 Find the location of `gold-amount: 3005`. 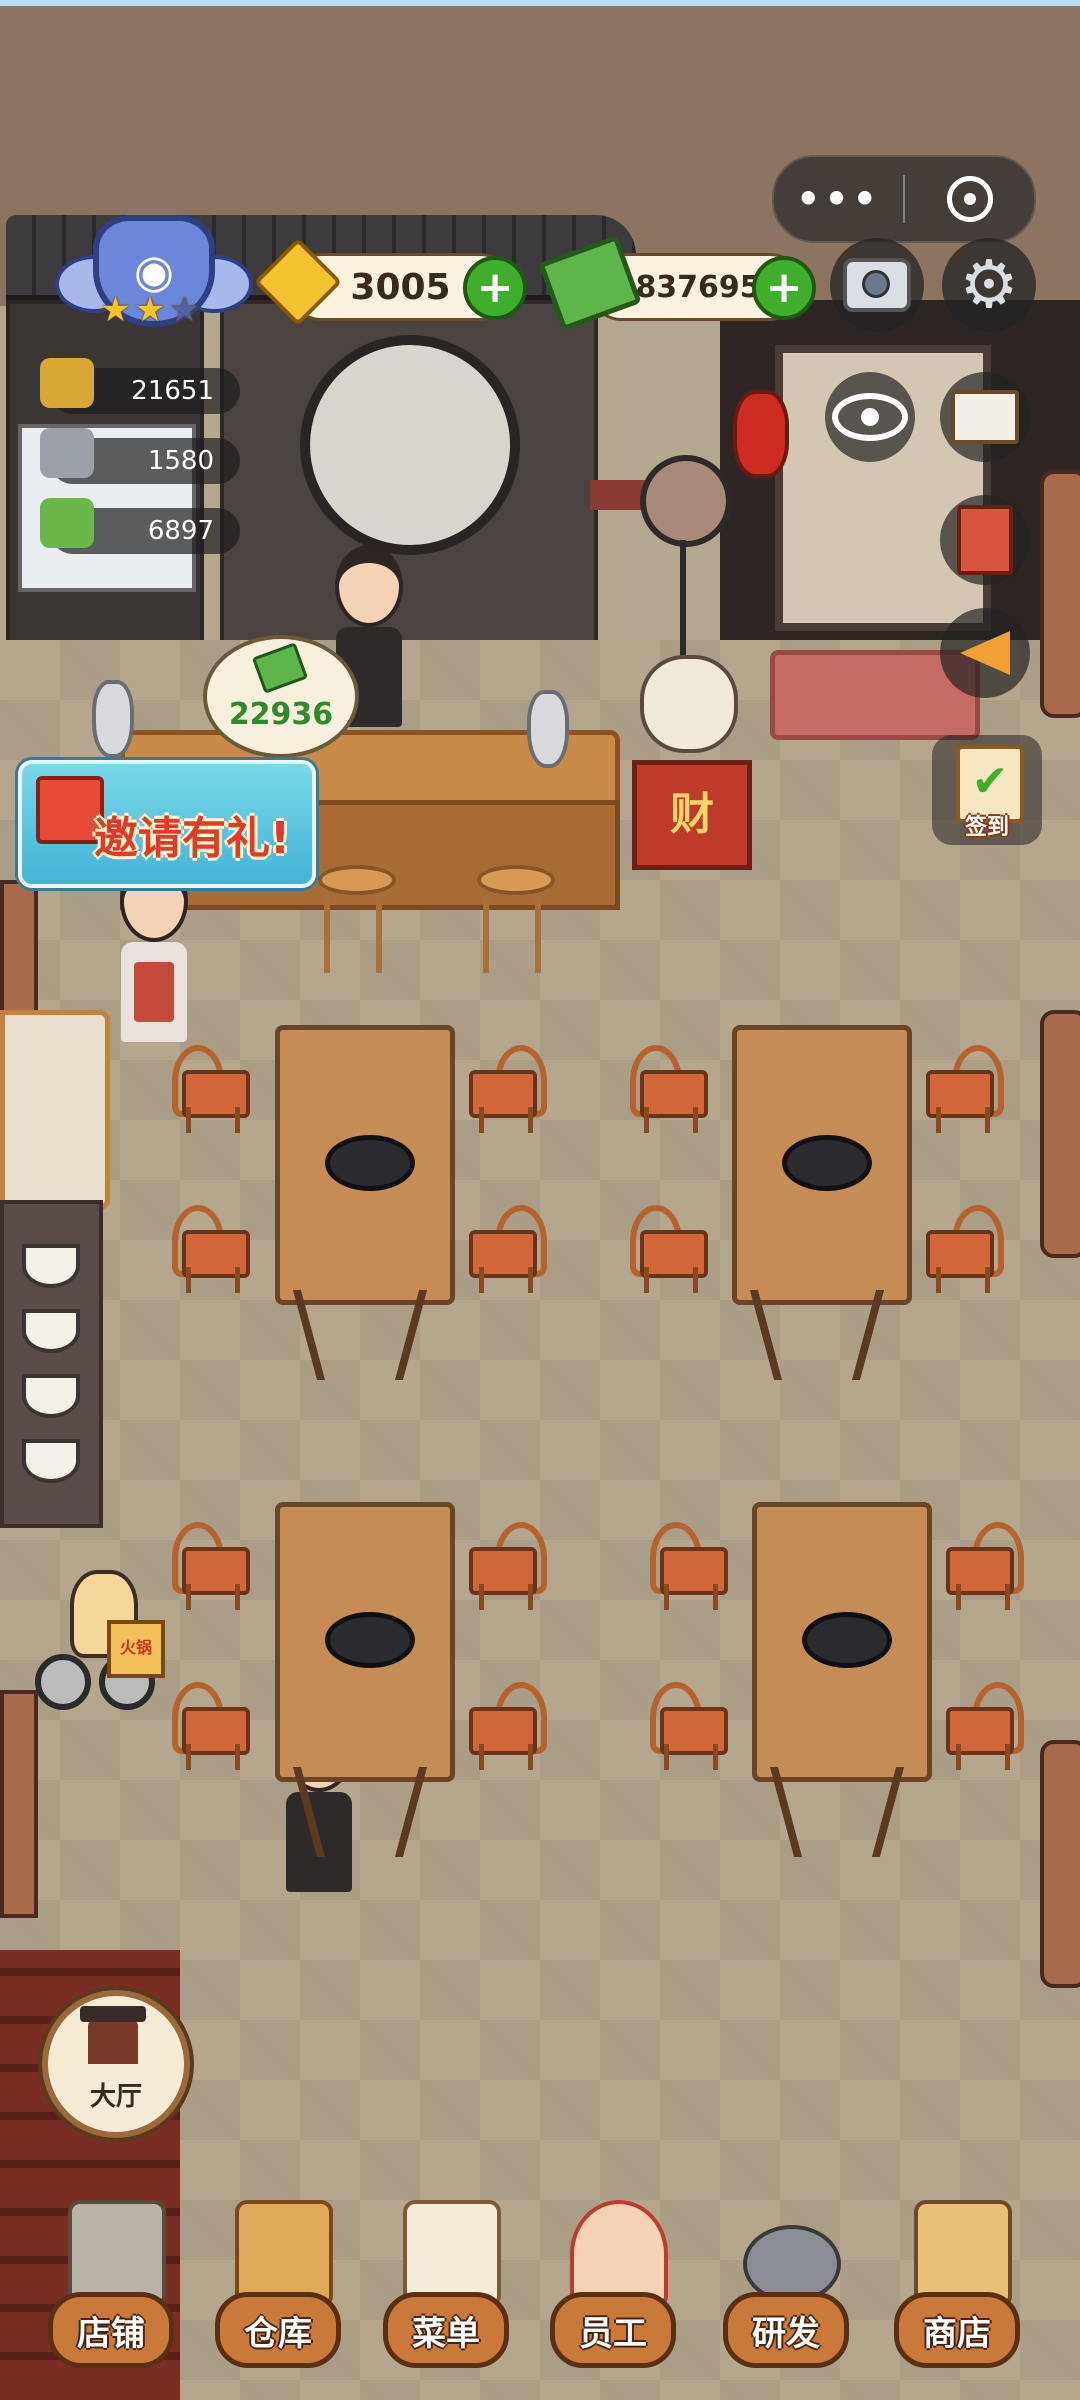

gold-amount: 3005 is located at coordinates (400, 287).